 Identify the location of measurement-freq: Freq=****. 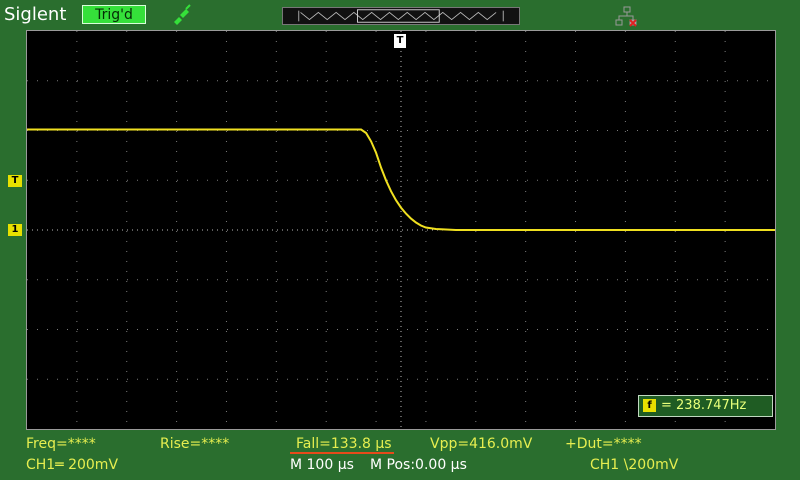
(61, 444).